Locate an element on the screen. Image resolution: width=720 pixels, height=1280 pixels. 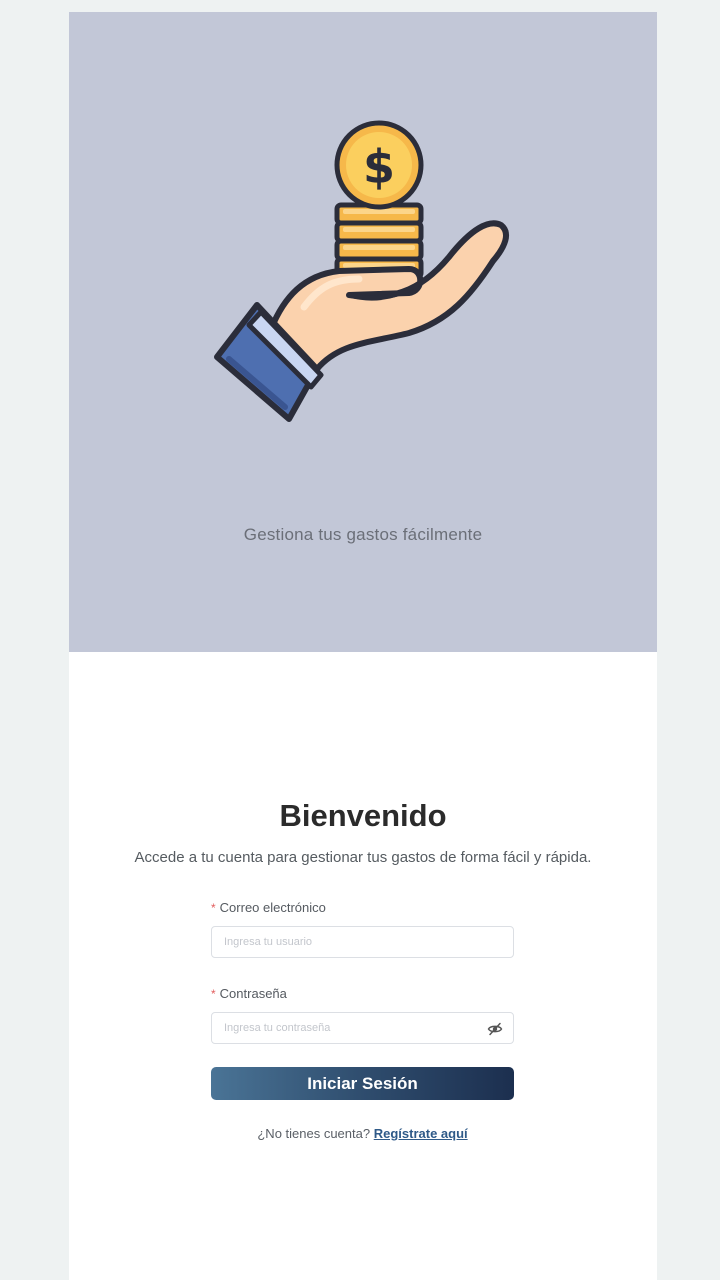
register-prompt-line: ¿No tienes cuenta? Regístrate aquí is located at coordinates (362, 1133).